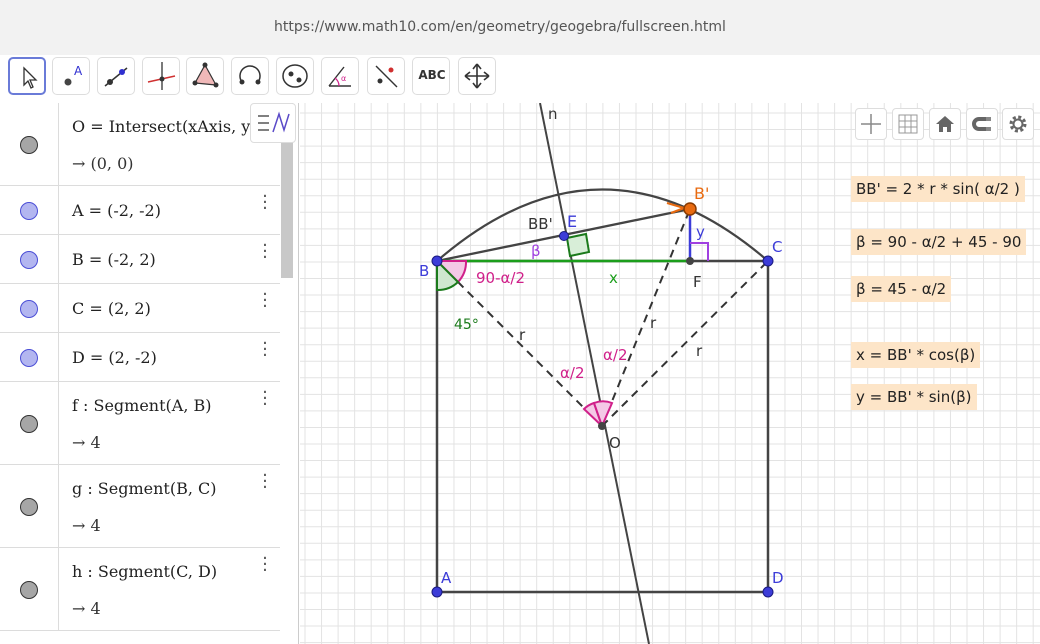 This screenshot has height=644, width=1040. What do you see at coordinates (578, 245) in the screenshot?
I see `right-angle-e` at bounding box center [578, 245].